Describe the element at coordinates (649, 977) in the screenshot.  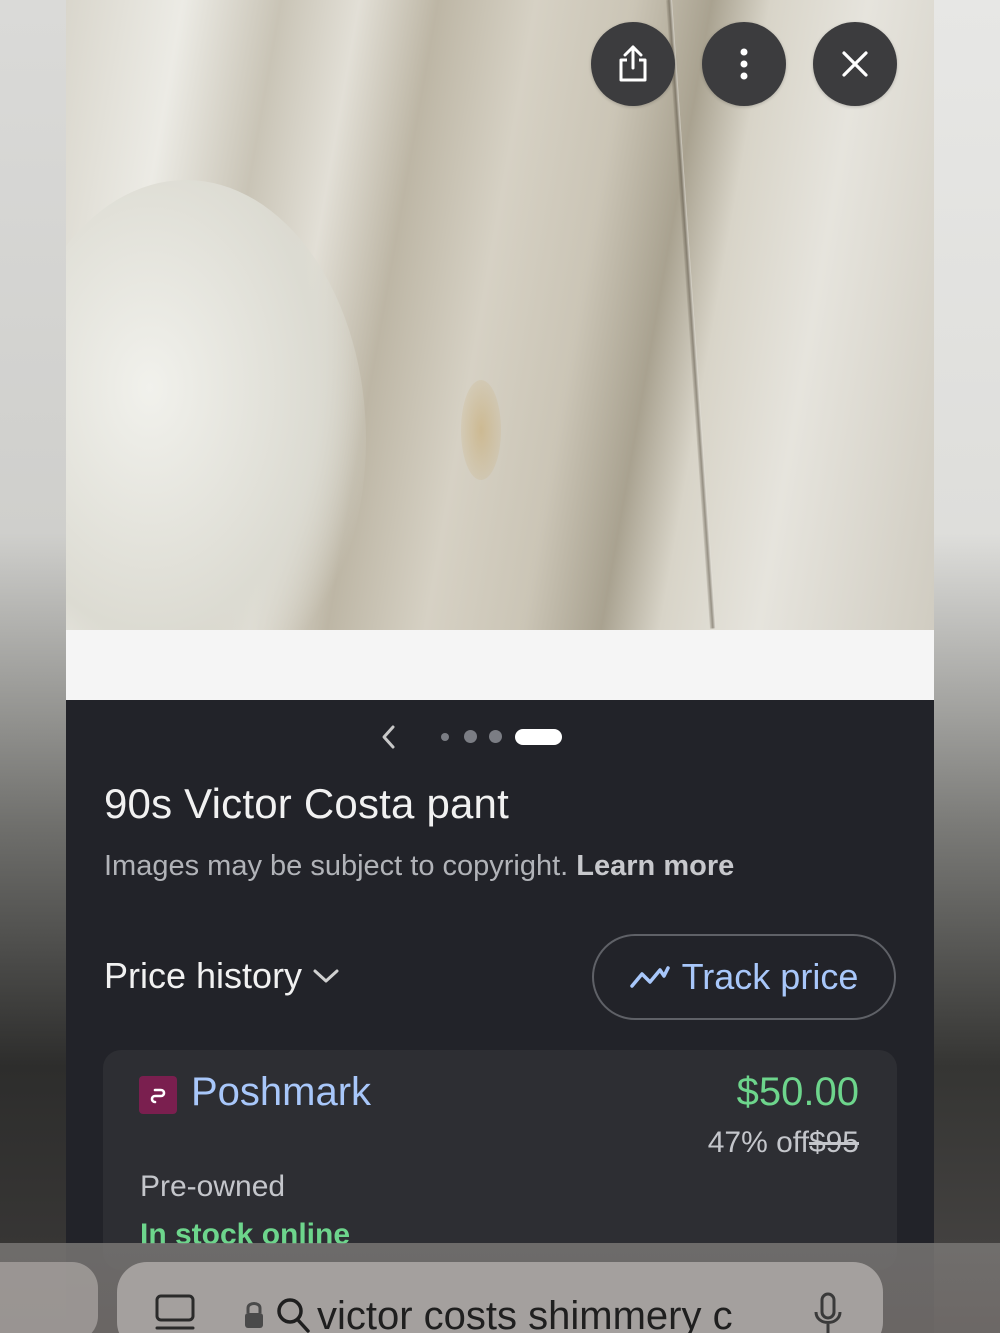
I see `trending-icon` at that location.